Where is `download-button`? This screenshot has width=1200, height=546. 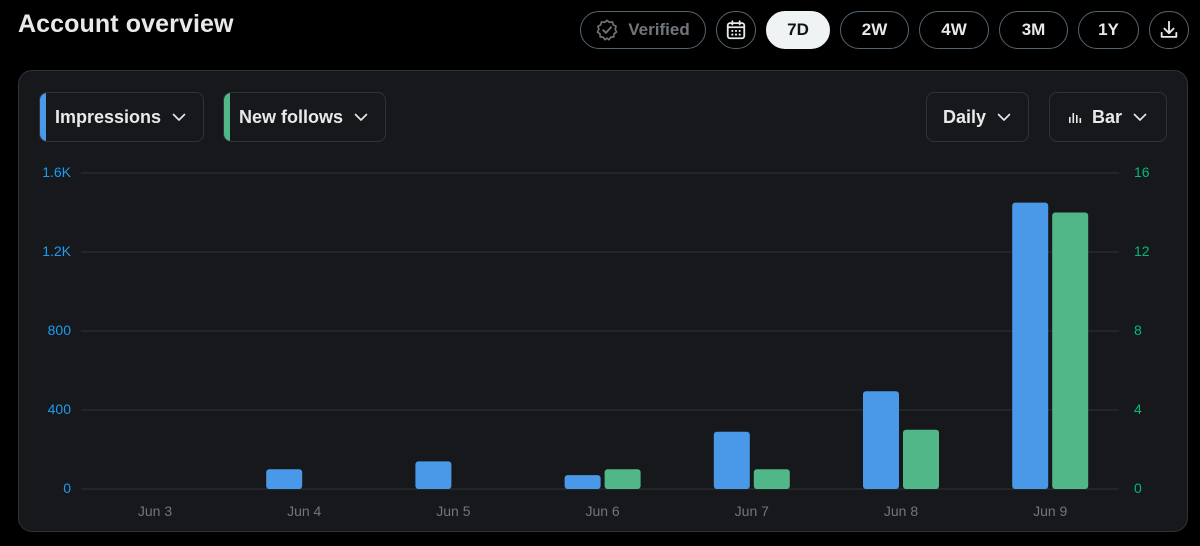
download-button is located at coordinates (1169, 30).